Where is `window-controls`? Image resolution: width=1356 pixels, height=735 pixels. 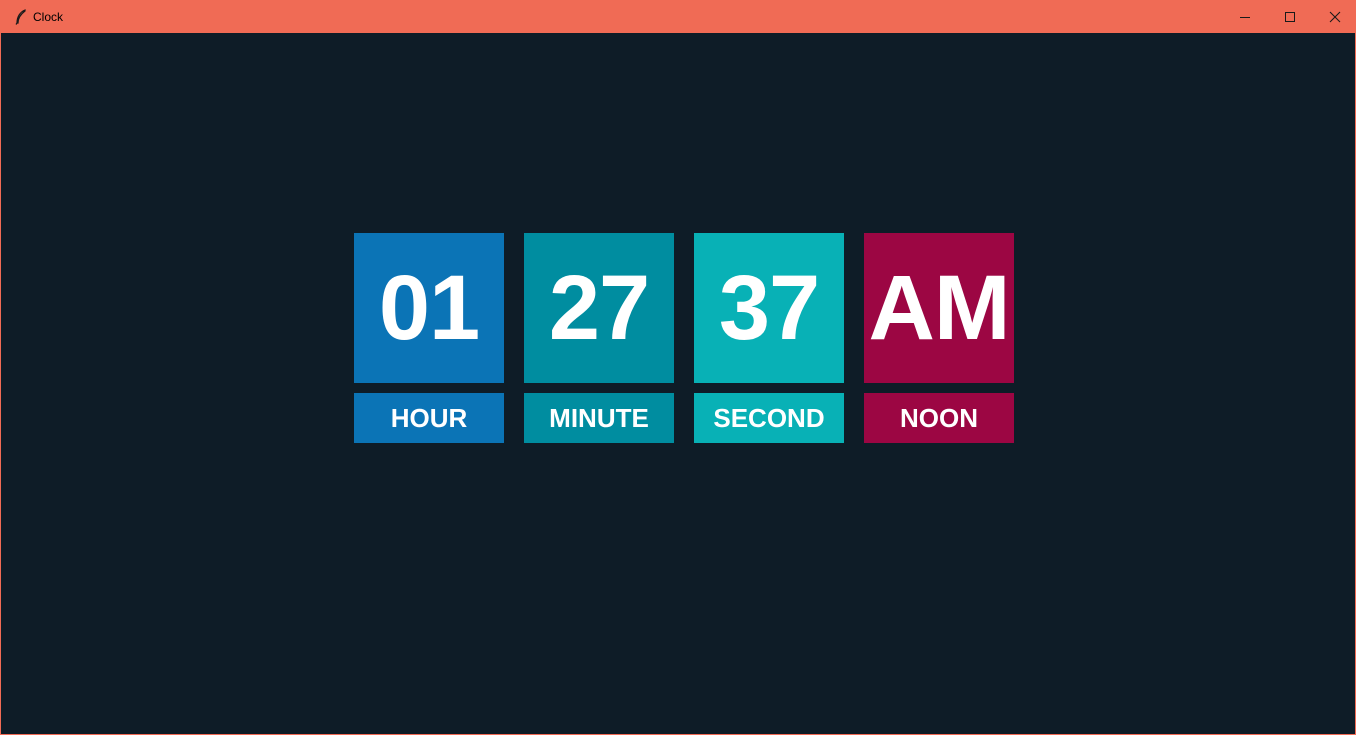
window-controls is located at coordinates (1289, 16).